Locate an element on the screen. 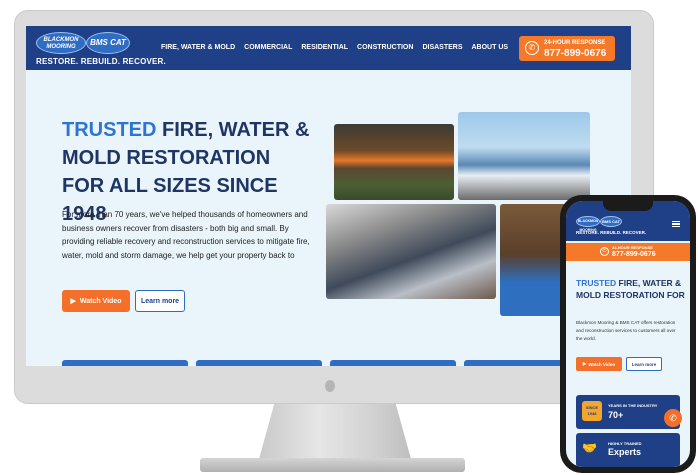 The image size is (698, 475). menu-item-construction: CONSTRUCTION is located at coordinates (385, 47).